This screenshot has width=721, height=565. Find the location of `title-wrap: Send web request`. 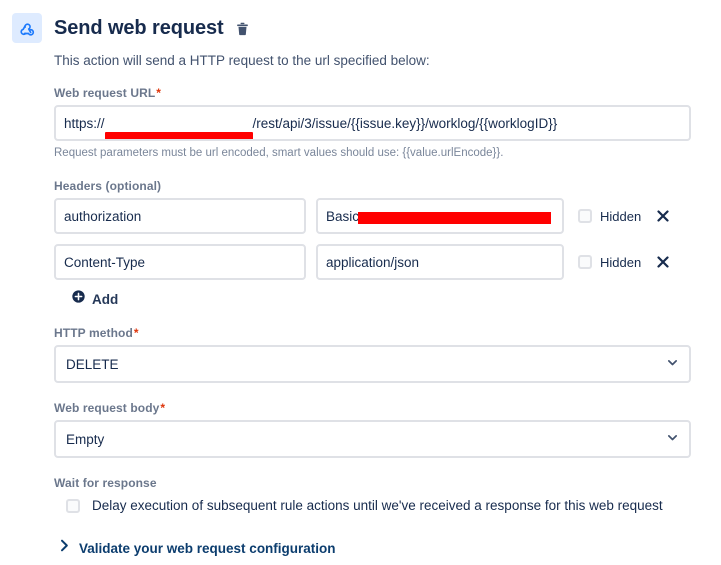

title-wrap: Send web request is located at coordinates (153, 28).